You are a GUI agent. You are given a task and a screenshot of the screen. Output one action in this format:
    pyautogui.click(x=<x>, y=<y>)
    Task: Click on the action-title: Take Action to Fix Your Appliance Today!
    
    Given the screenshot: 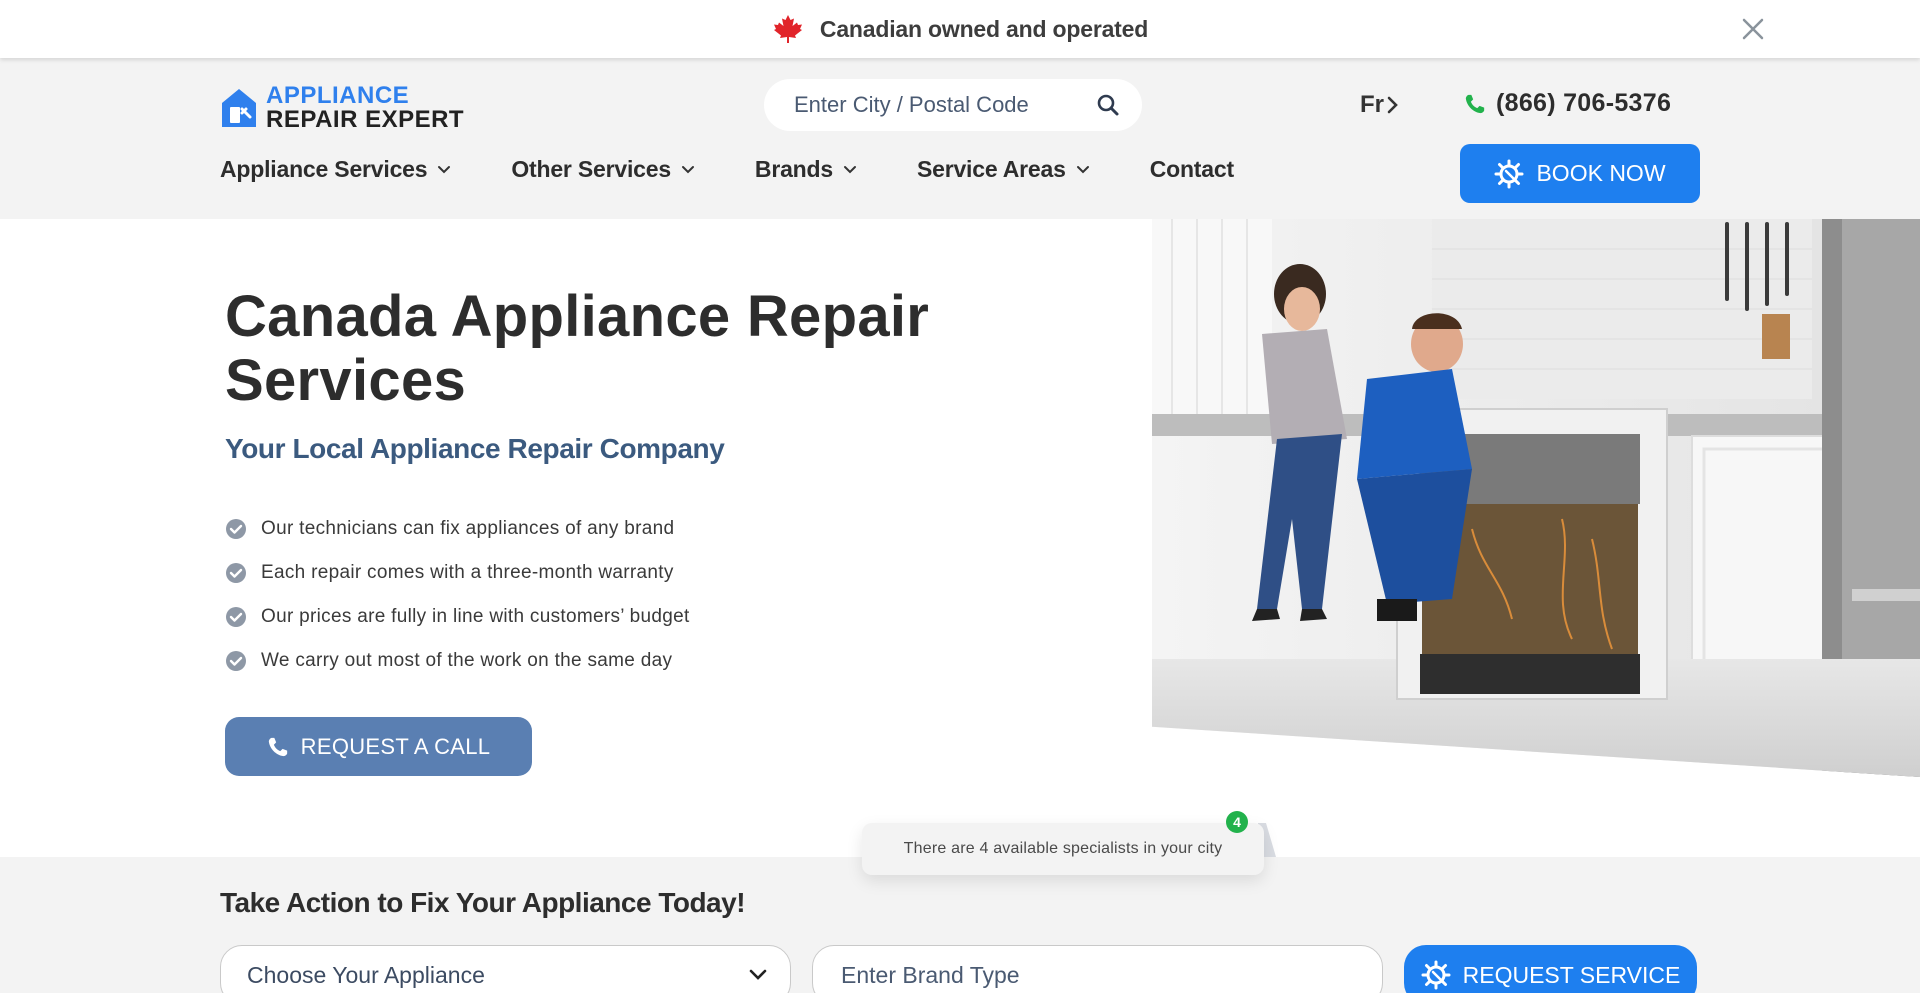 What is the action you would take?
    pyautogui.click(x=483, y=902)
    